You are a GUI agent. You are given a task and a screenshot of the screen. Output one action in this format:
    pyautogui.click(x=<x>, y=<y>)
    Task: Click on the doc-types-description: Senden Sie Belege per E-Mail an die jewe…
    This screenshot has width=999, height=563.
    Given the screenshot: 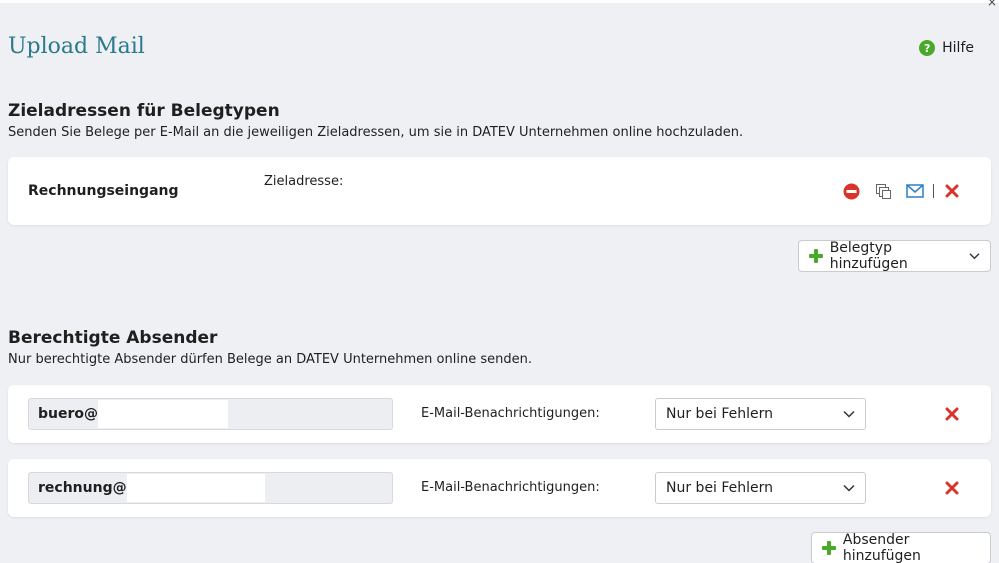 What is the action you would take?
    pyautogui.click(x=376, y=132)
    